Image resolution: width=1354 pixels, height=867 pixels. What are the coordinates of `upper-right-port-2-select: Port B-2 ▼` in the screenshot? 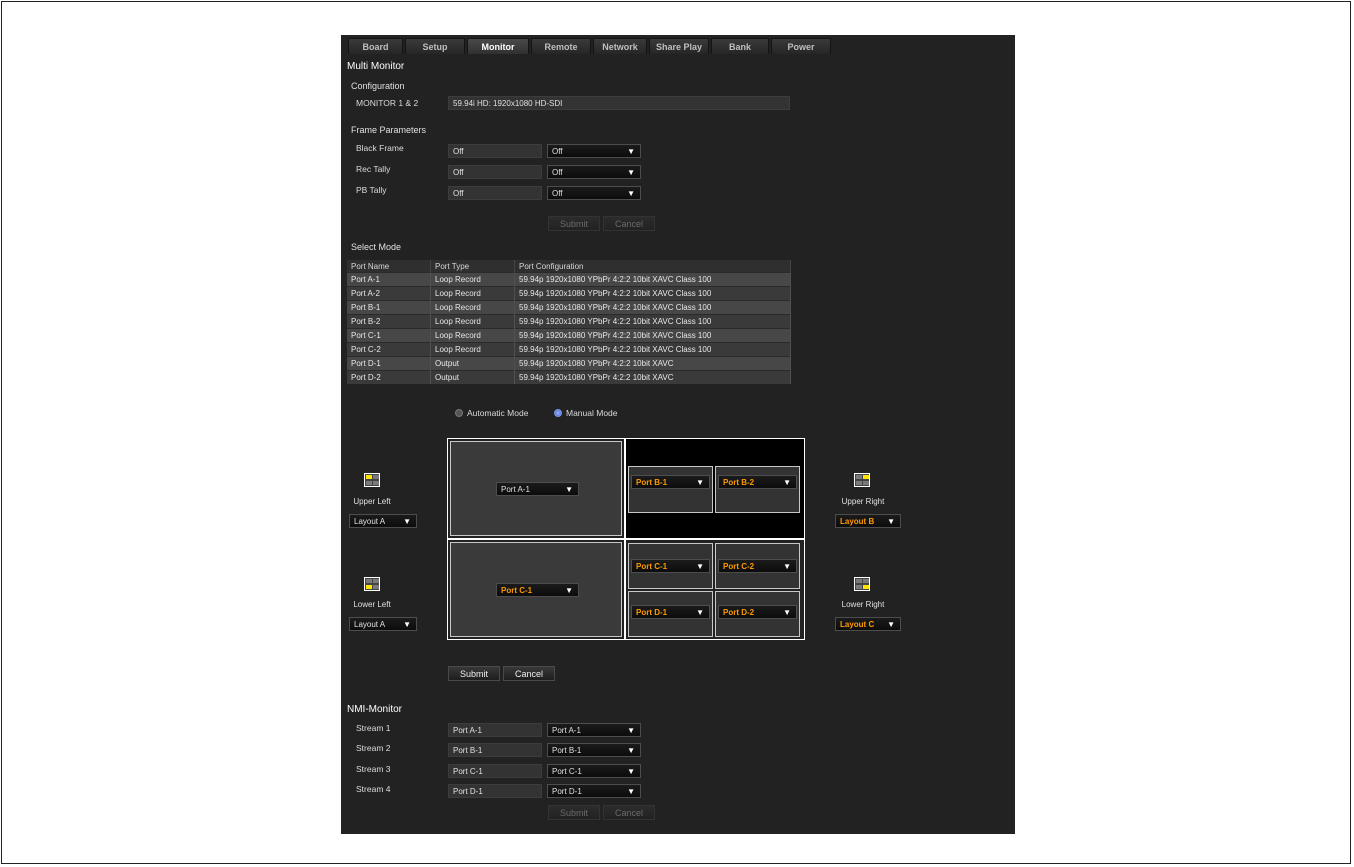 It's located at (757, 482).